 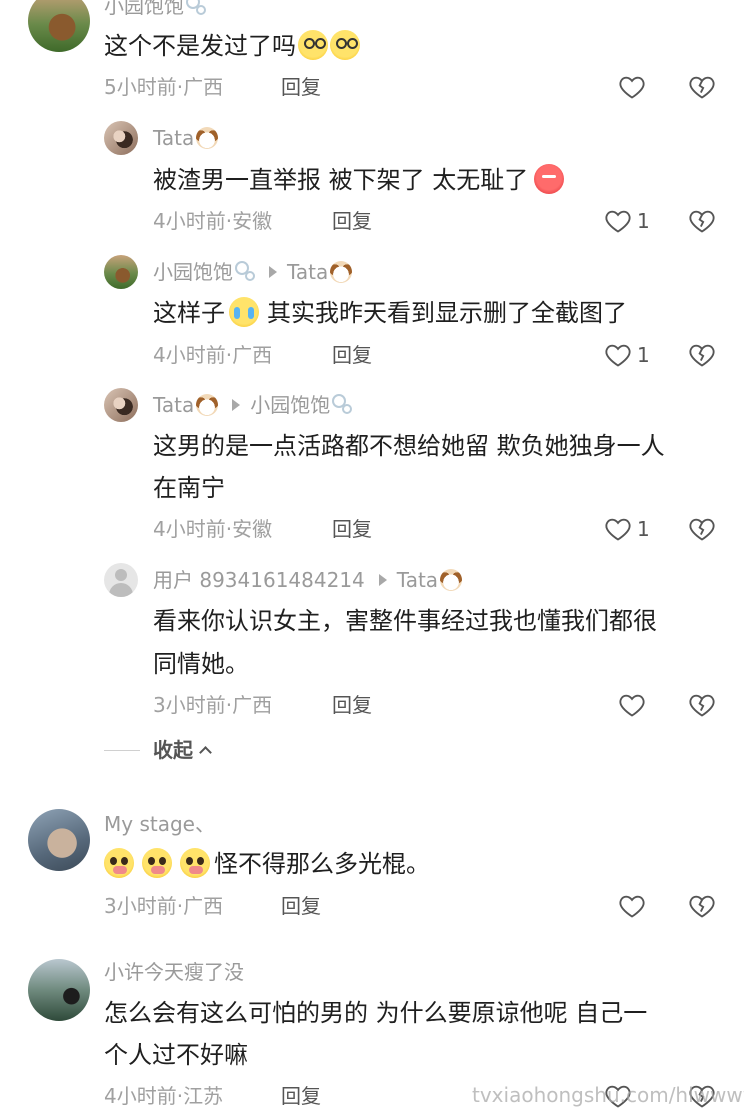 I want to click on comment-meta: 5小时前·广西, so click(x=163, y=87).